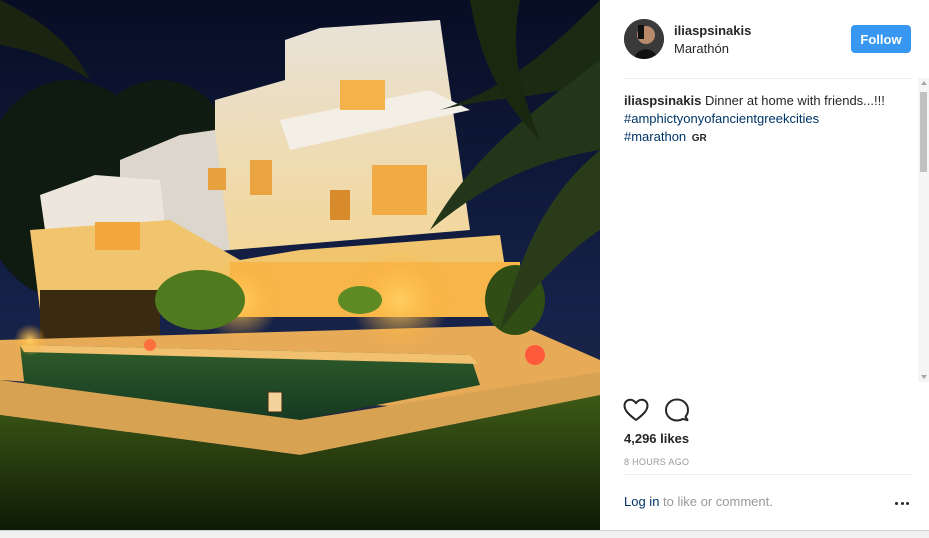 Image resolution: width=929 pixels, height=538 pixels. I want to click on more-options-icon, so click(902, 504).